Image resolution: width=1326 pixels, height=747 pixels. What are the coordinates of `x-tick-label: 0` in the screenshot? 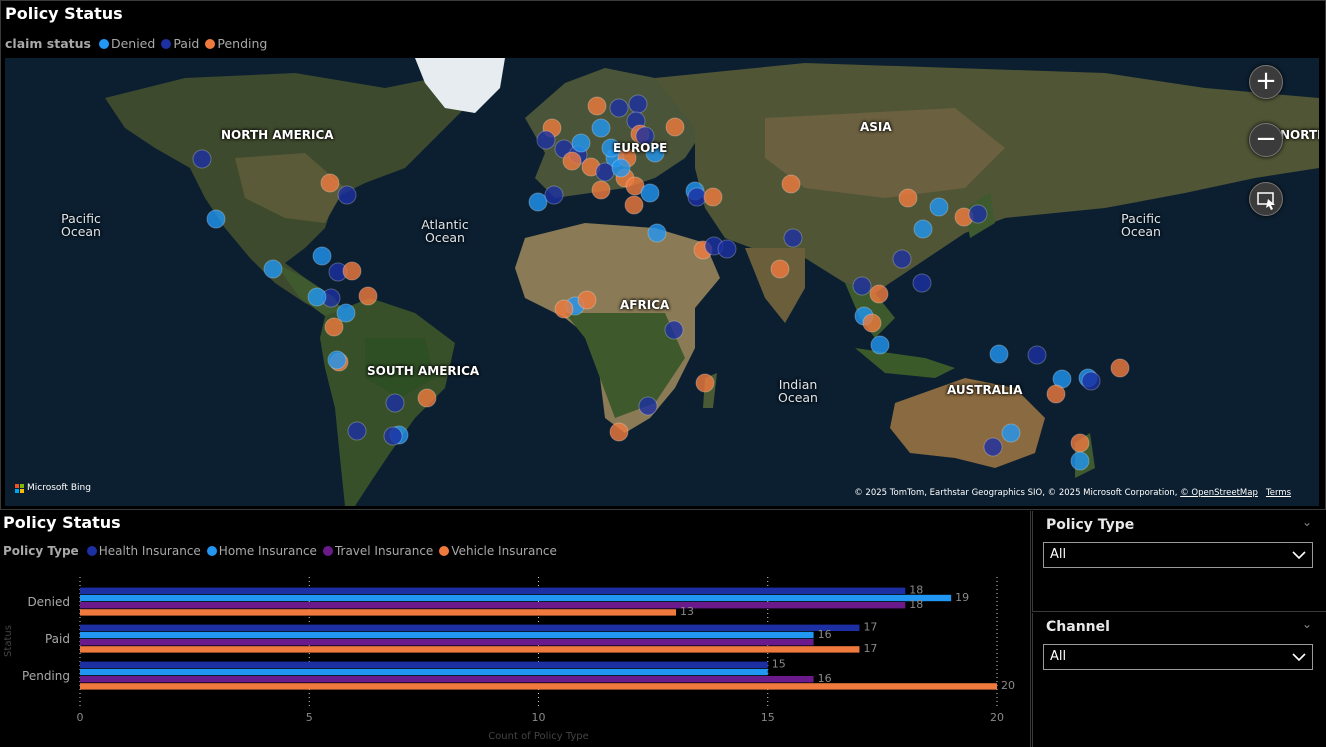 It's located at (80, 717).